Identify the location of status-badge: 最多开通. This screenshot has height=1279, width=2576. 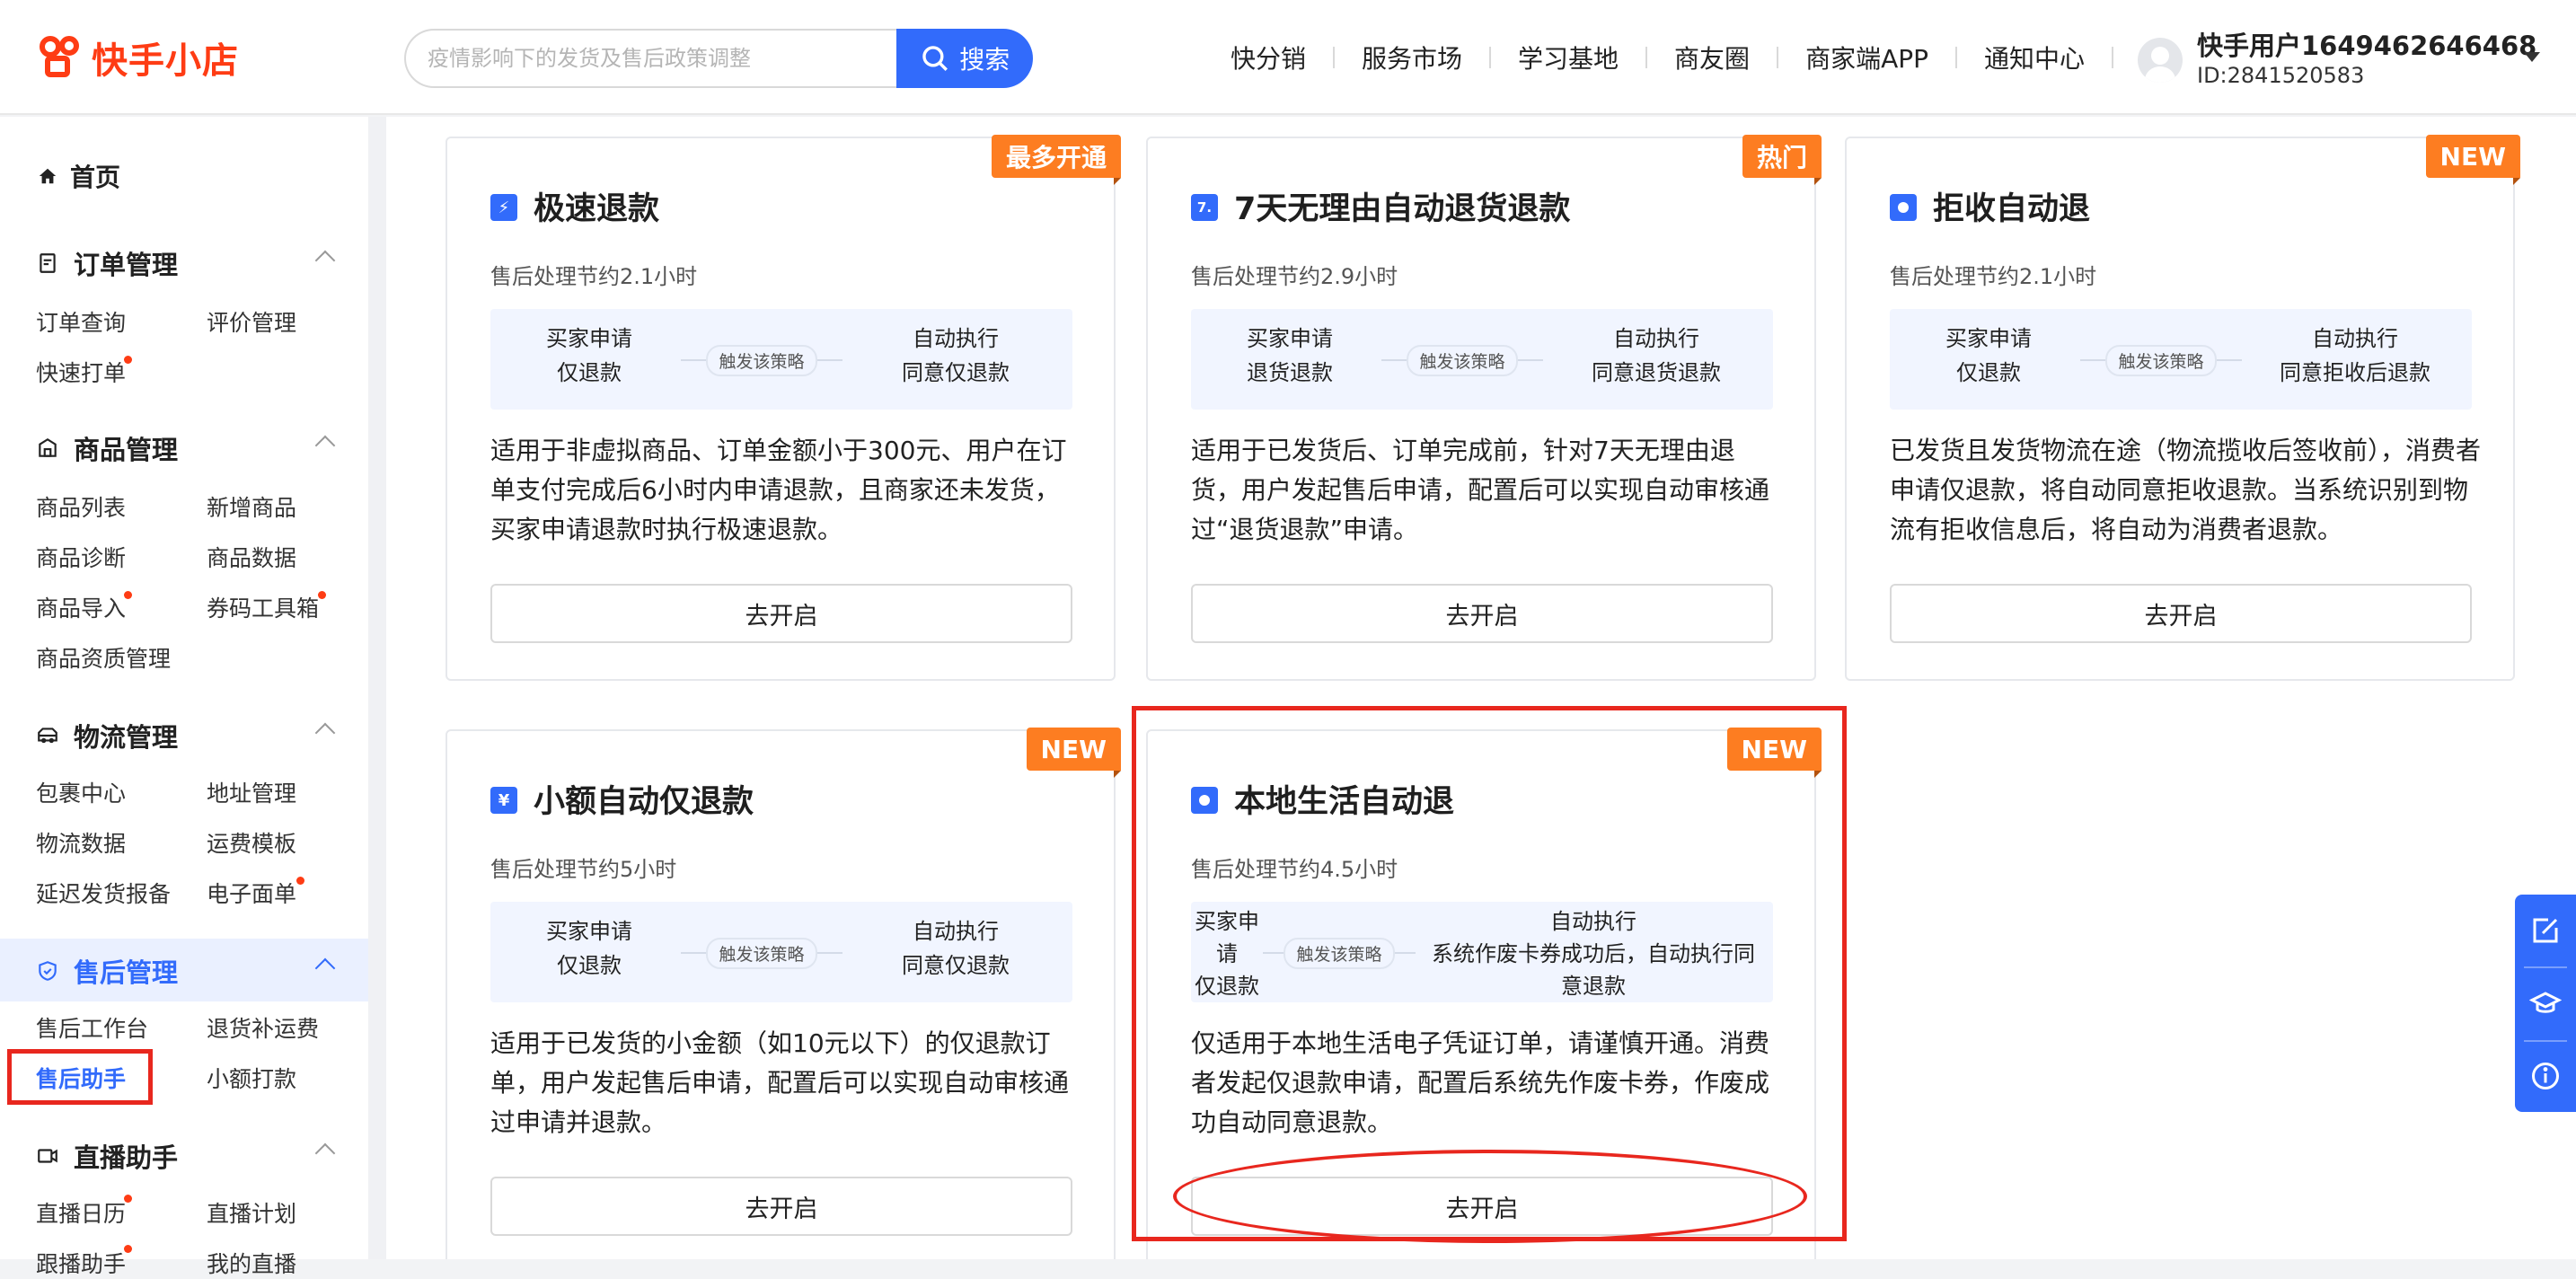
(1056, 160).